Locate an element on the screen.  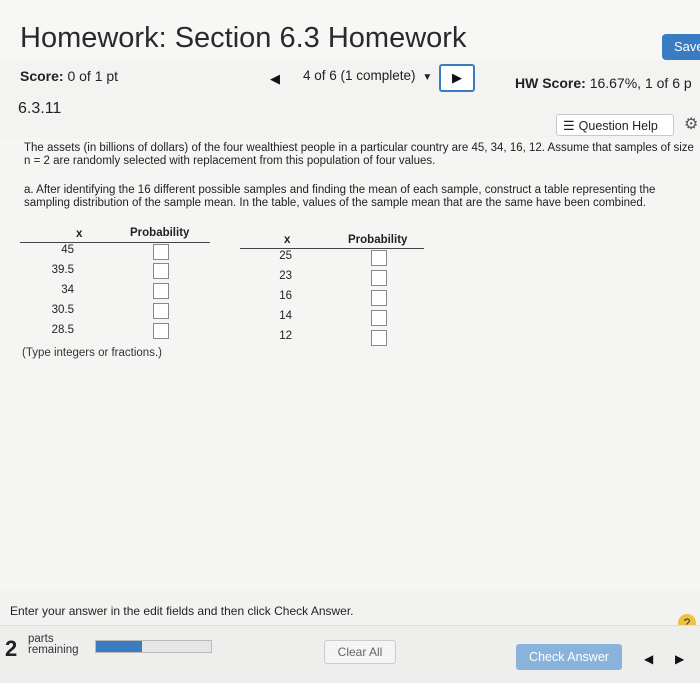
question-help-button: ☰ Question Help is located at coordinates (615, 125).